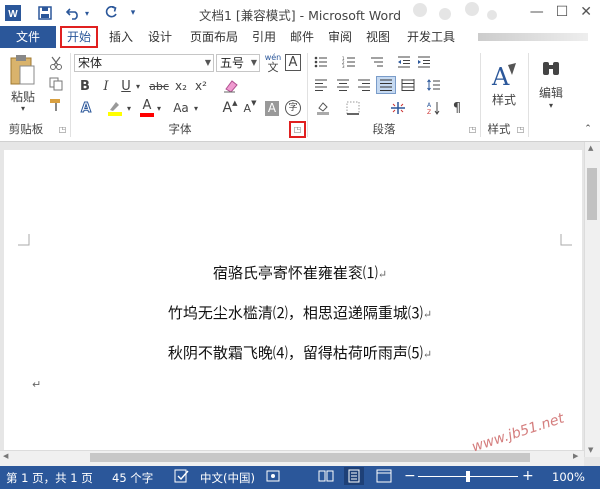 This screenshot has height=489, width=600. What do you see at coordinates (404, 62) in the screenshot?
I see `decrease-indent-icon` at bounding box center [404, 62].